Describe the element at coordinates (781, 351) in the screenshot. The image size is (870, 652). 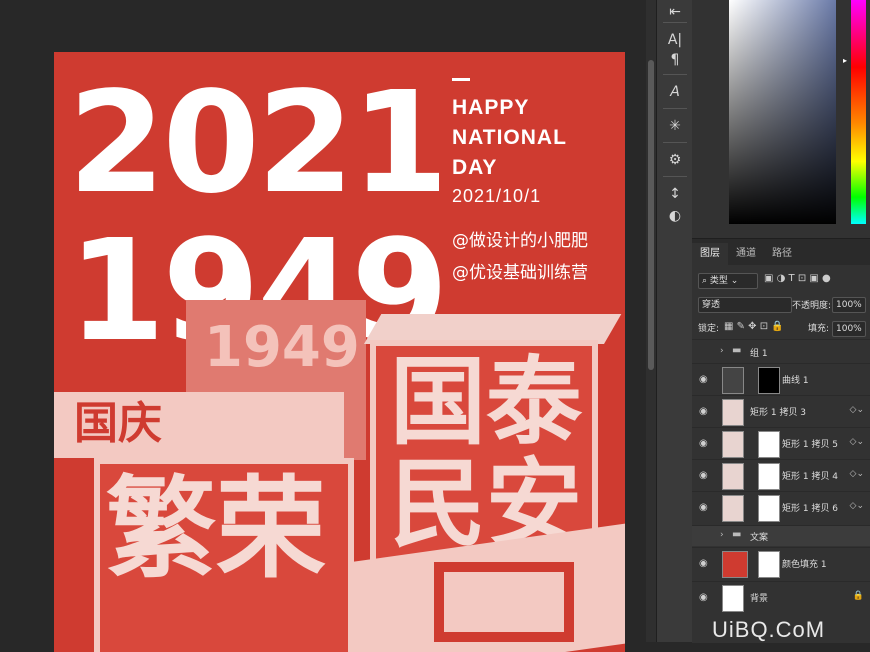
I see `layer-group-1: › ▬ 组 1` at that location.